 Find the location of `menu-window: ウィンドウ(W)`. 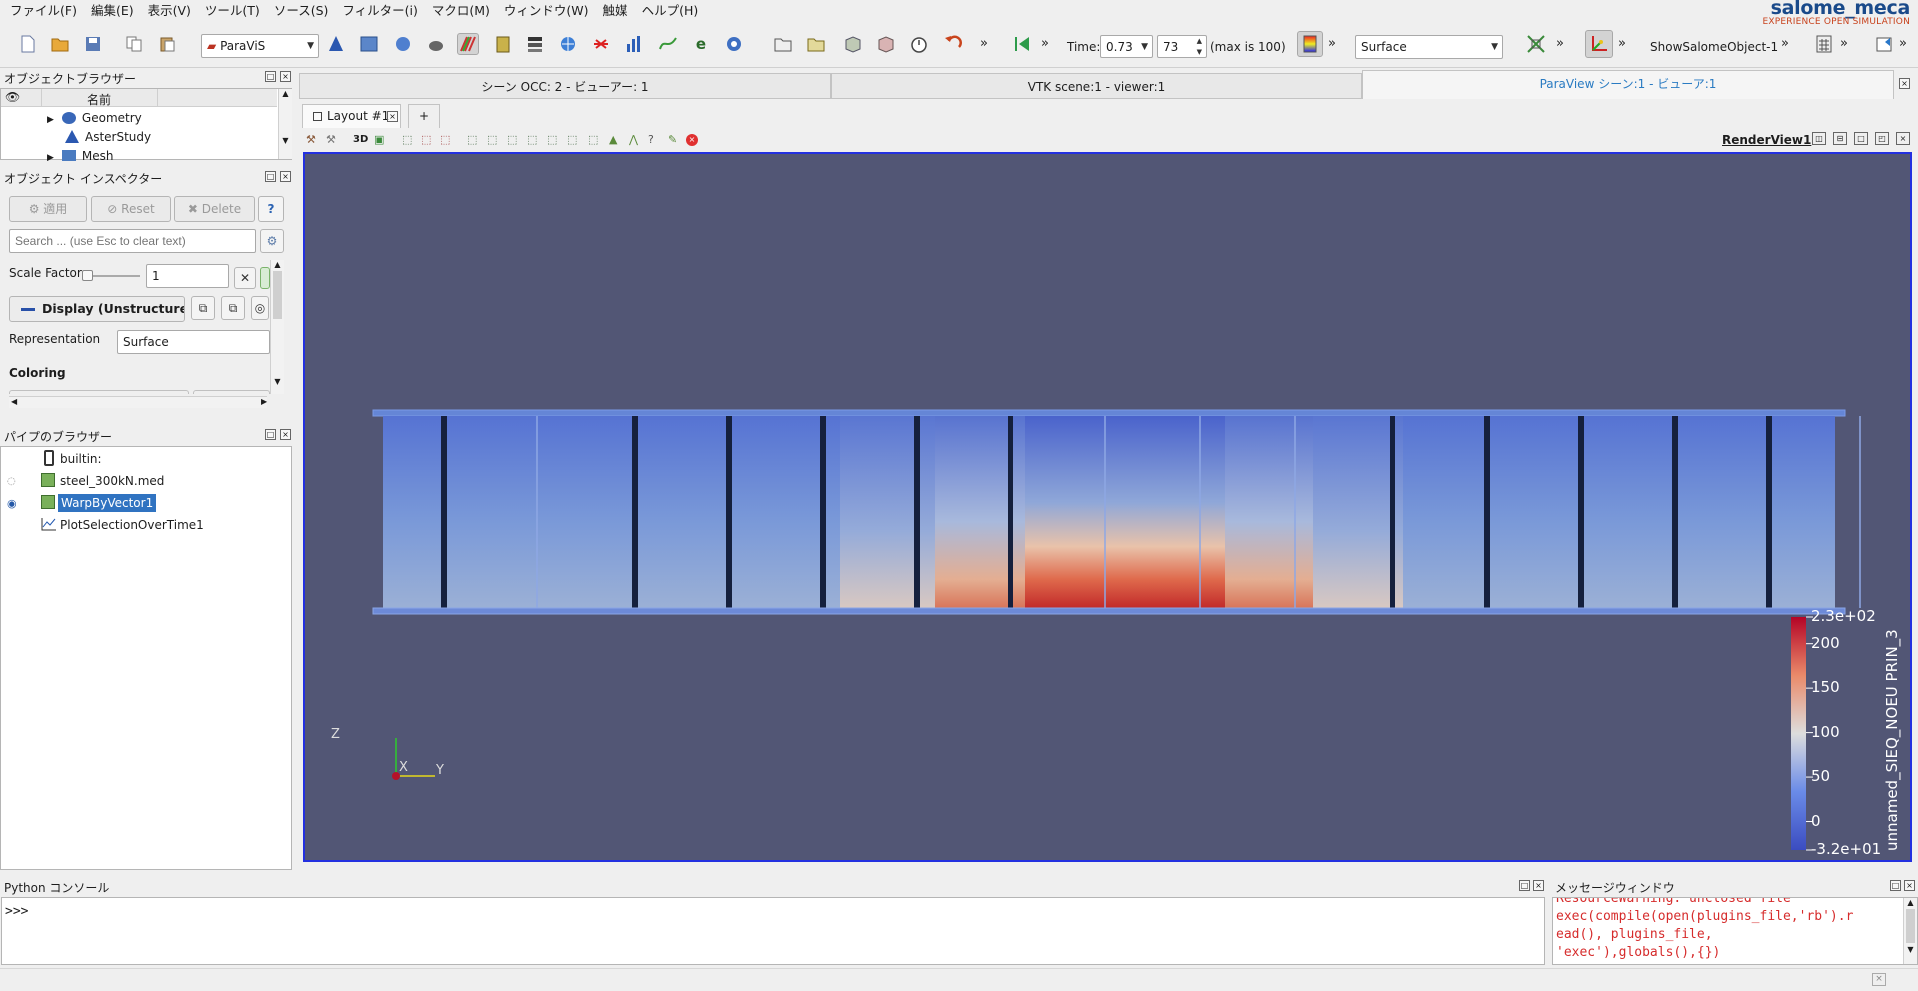

menu-window: ウィンドウ(W) is located at coordinates (546, 11).